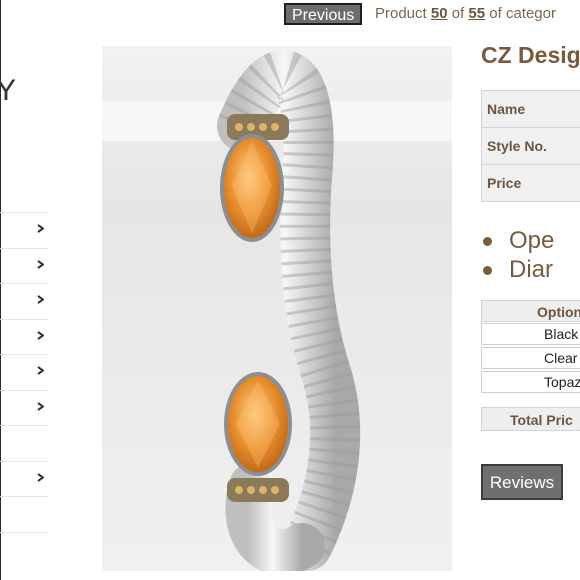 The height and width of the screenshot is (580, 580). Describe the element at coordinates (530, 382) in the screenshot. I see `option-row: Topaz` at that location.